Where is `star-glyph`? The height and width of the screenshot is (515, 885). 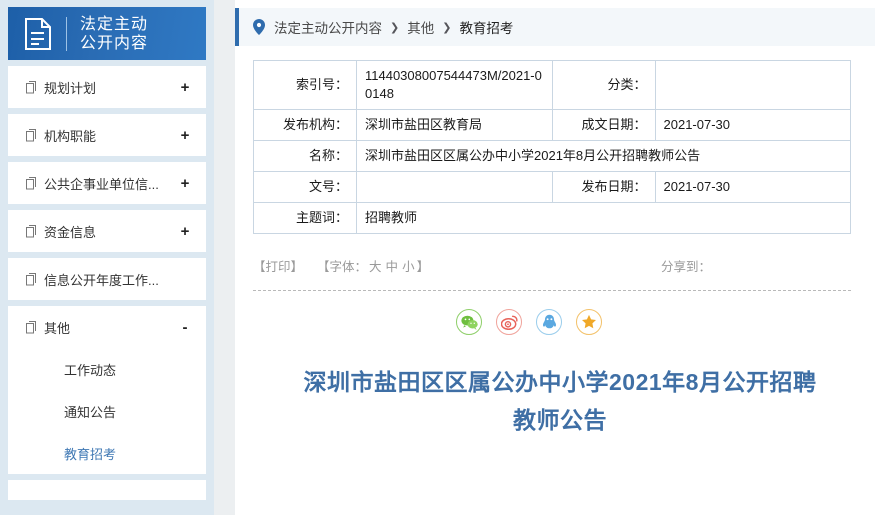 star-glyph is located at coordinates (589, 321).